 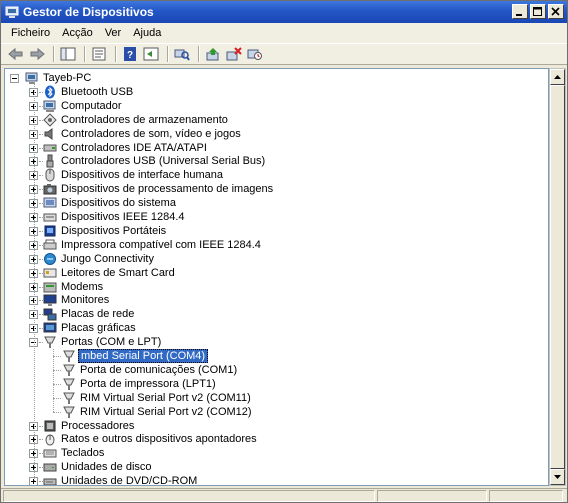 I want to click on forward-button, so click(x=37, y=54).